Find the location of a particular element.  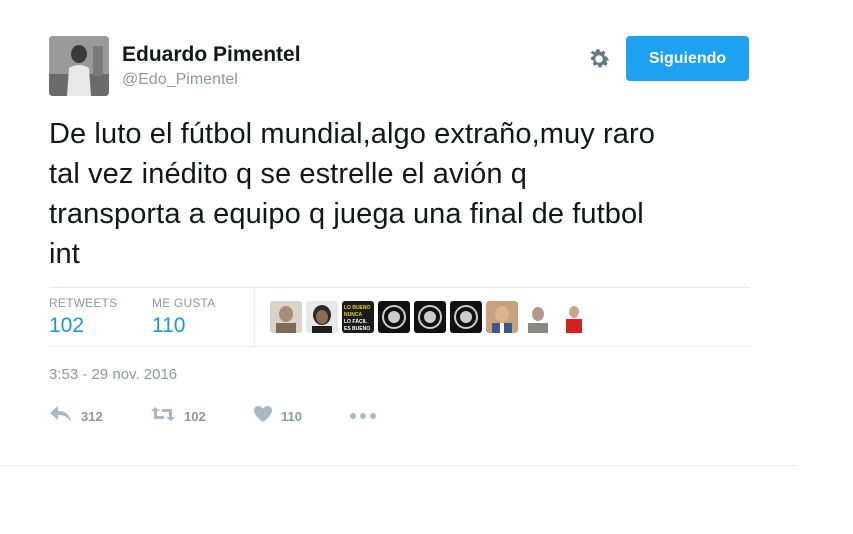

heart-icon is located at coordinates (263, 416).